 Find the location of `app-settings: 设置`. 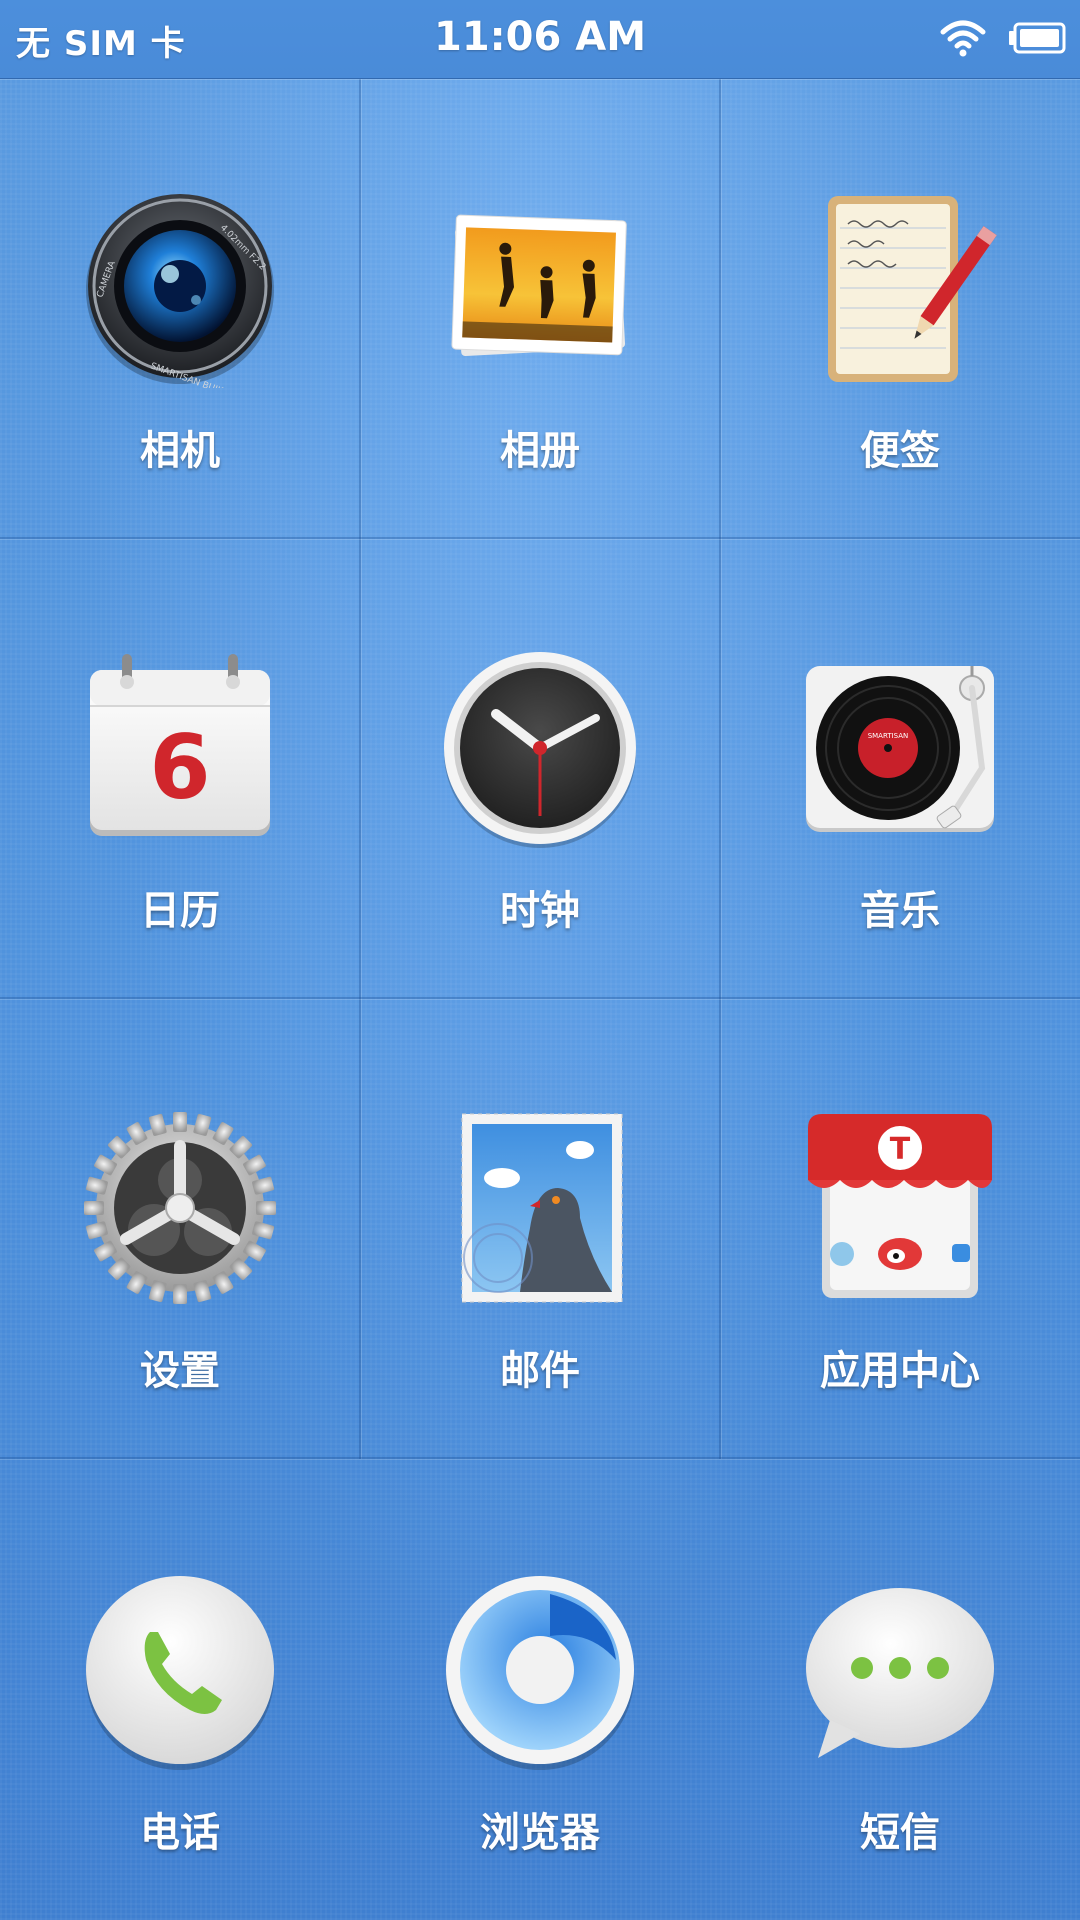

app-settings: 设置 is located at coordinates (180, 1252).